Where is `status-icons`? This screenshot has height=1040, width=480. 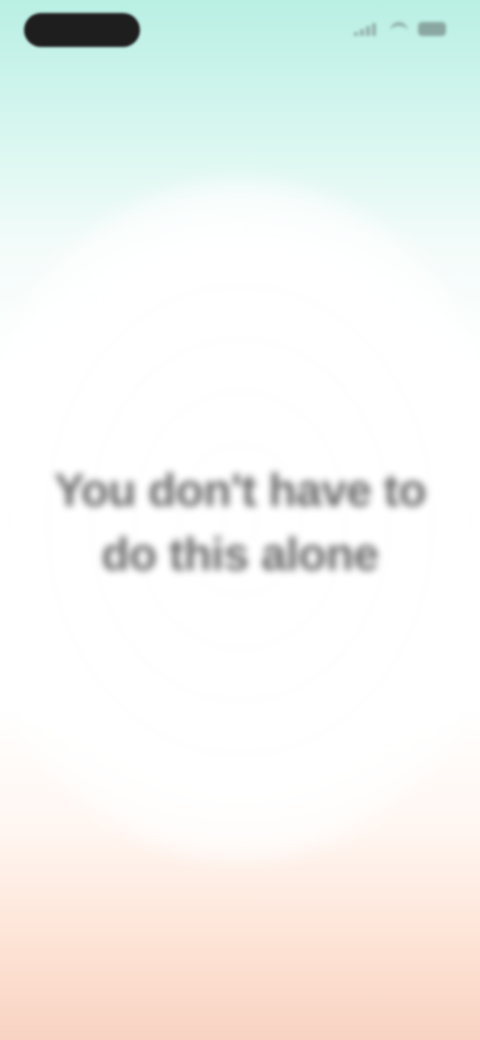 status-icons is located at coordinates (400, 29).